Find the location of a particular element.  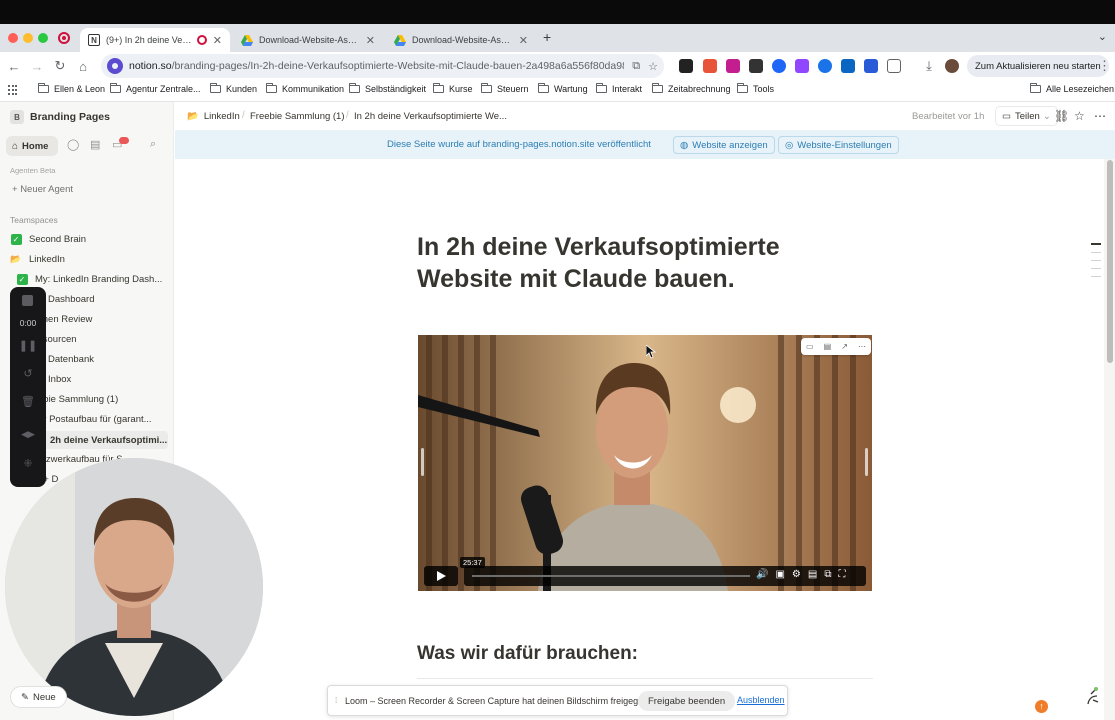

favorite-star-icon: ☆ is located at coordinates (1079, 116).